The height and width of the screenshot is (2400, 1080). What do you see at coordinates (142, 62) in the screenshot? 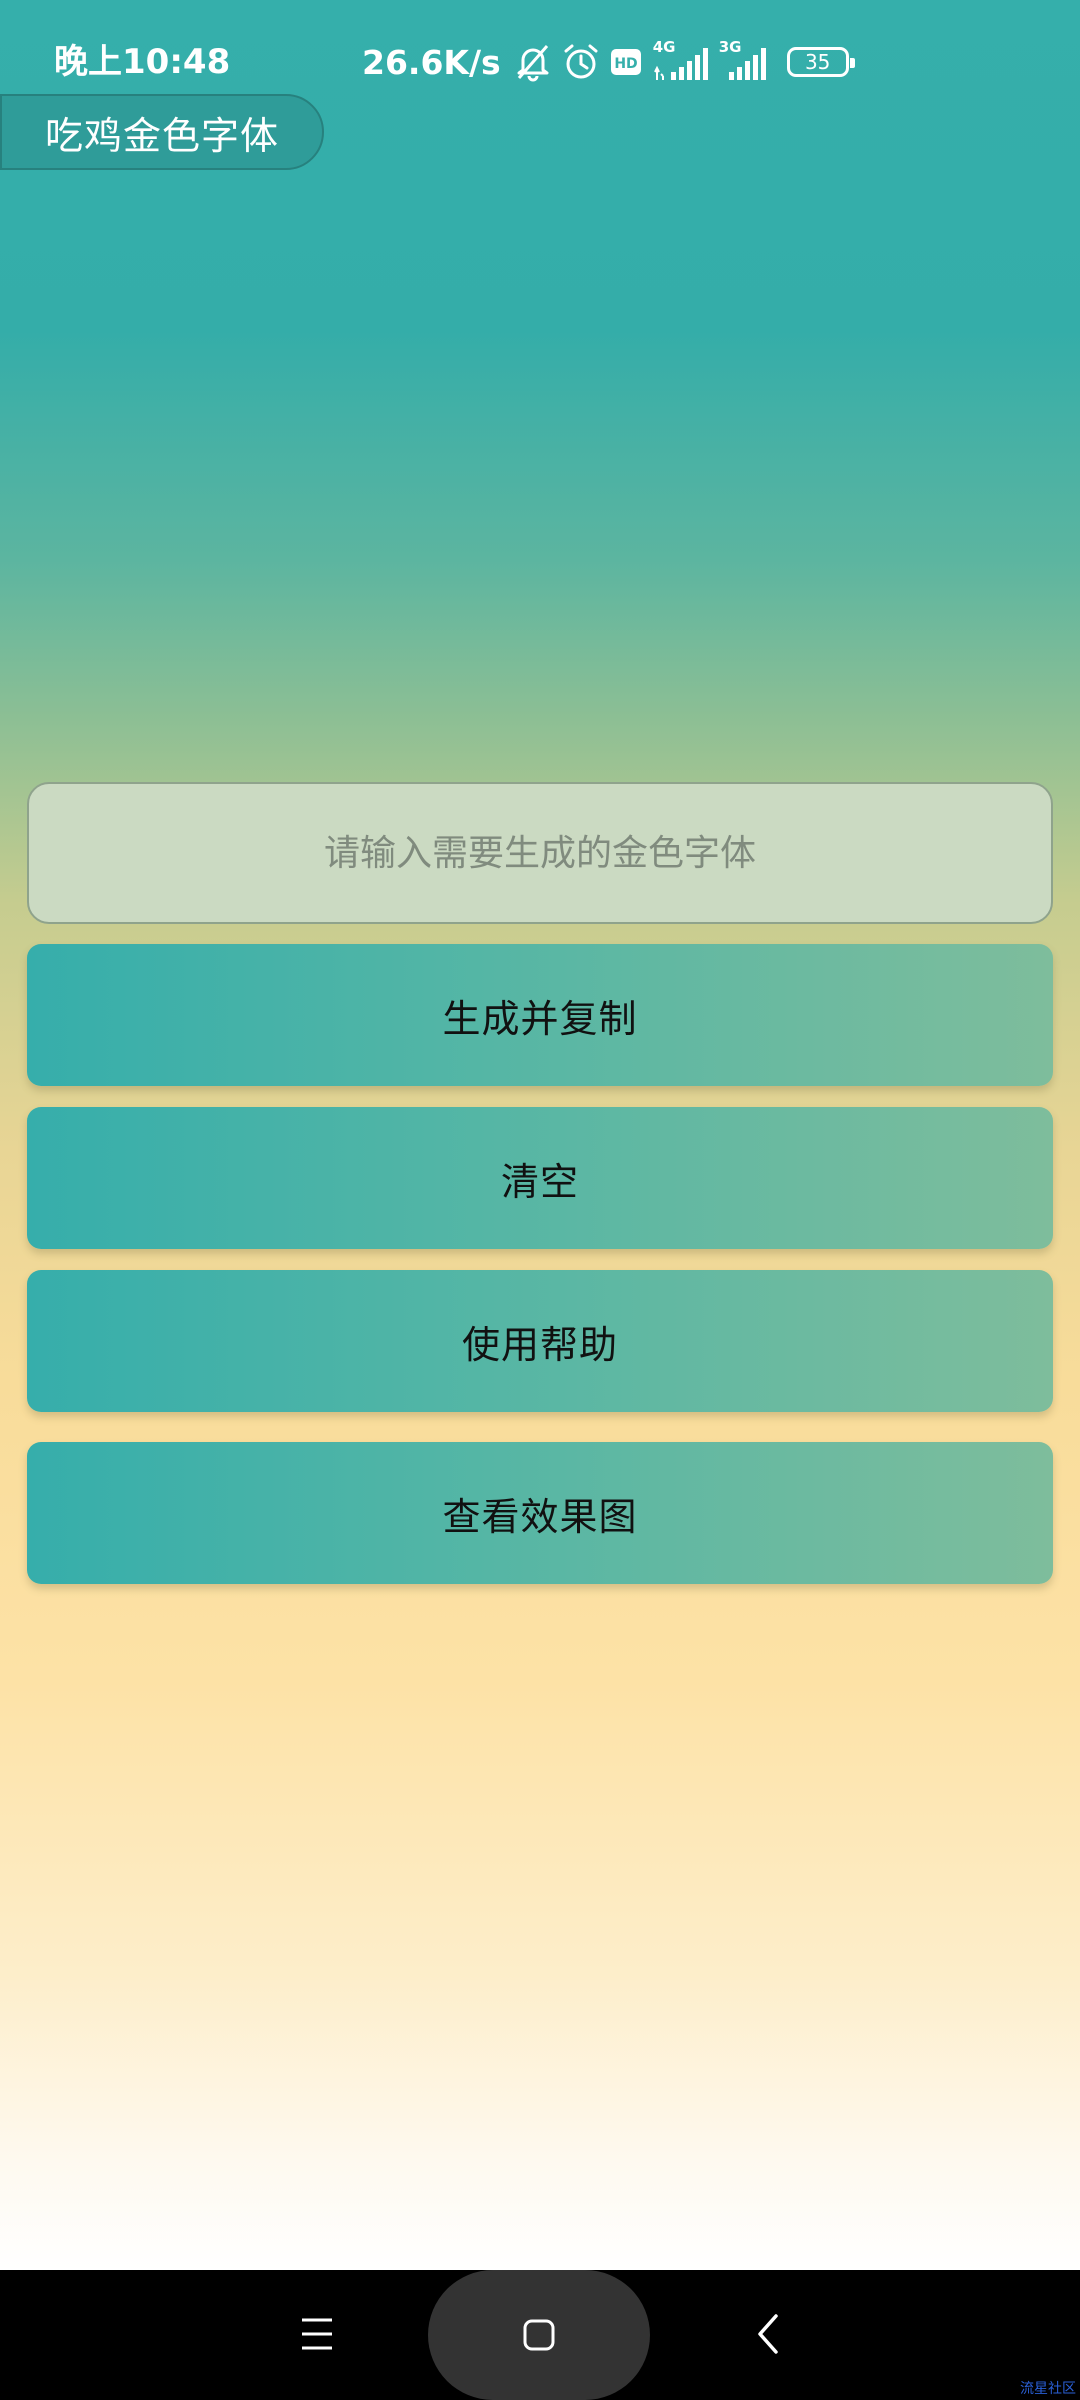
I see `status-time: 晚上10:48` at bounding box center [142, 62].